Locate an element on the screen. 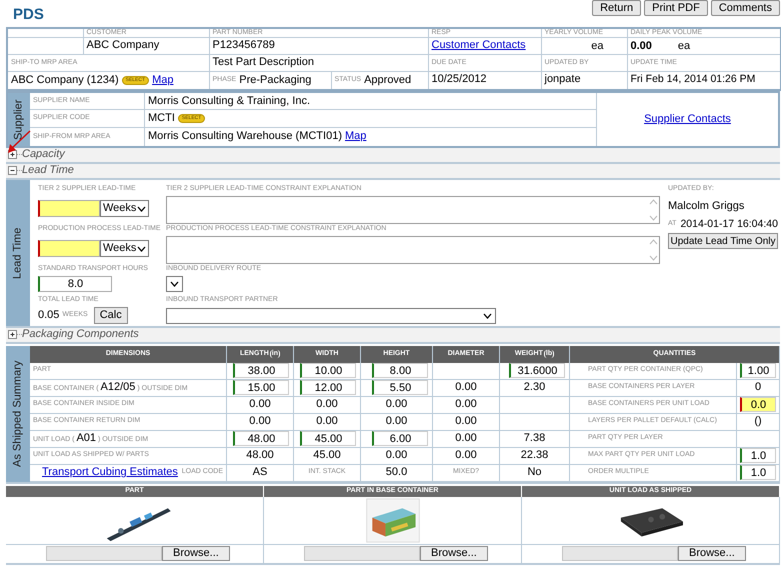  input-field: 0.0 is located at coordinates (758, 404).